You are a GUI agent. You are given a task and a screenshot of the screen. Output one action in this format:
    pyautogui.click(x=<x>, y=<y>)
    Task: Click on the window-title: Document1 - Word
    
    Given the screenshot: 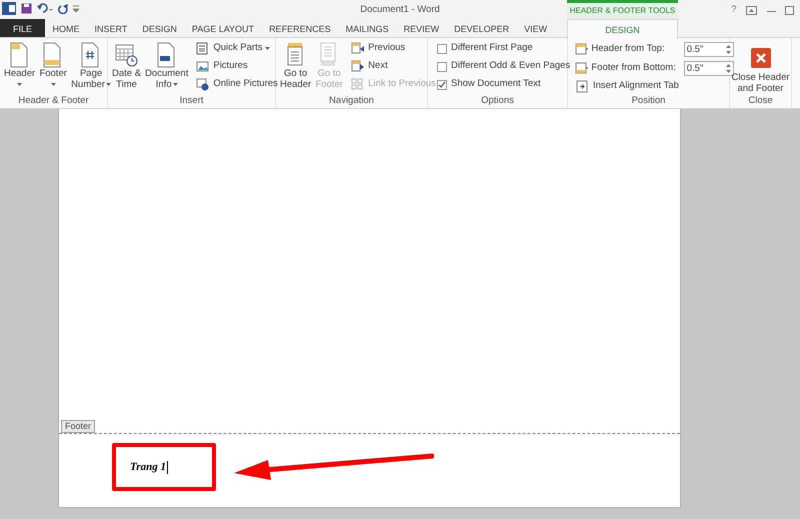 What is the action you would take?
    pyautogui.click(x=400, y=10)
    